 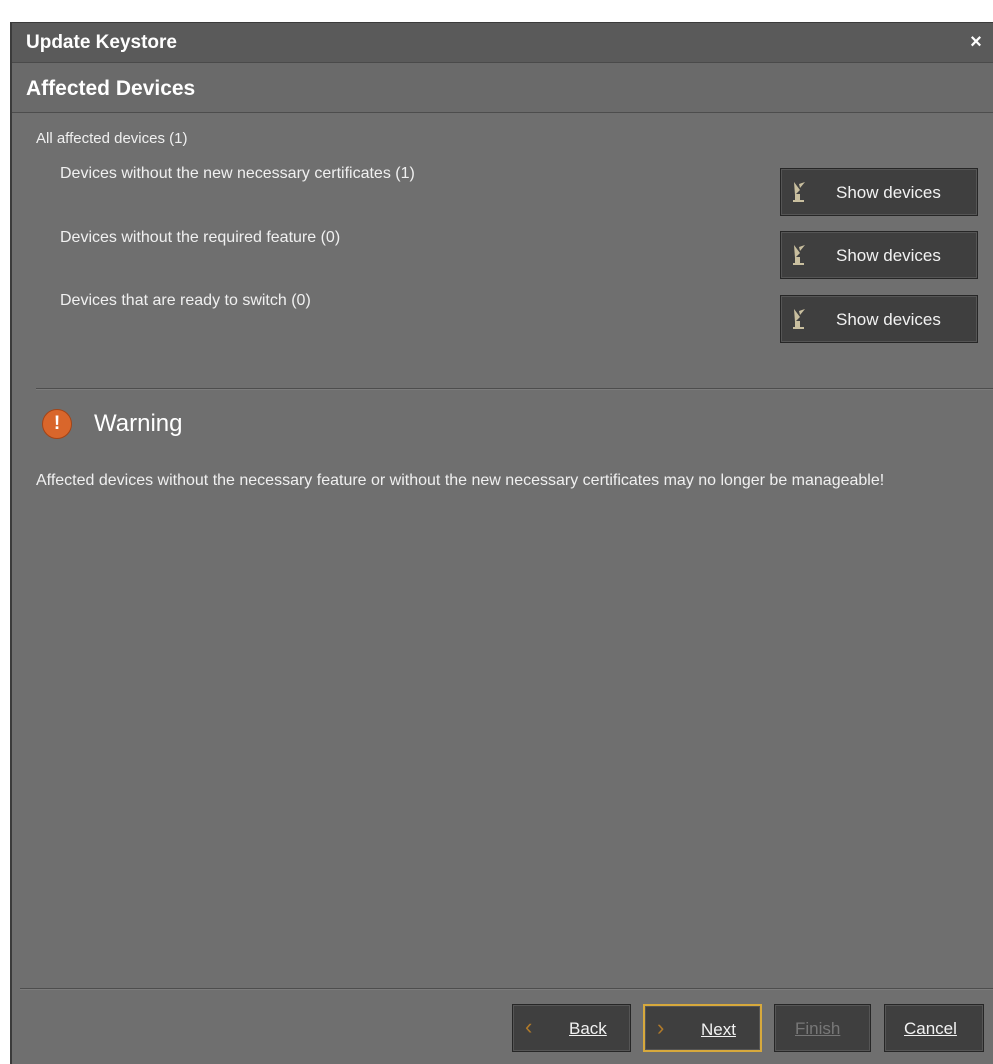 I want to click on group-label-missing-feature: Devices without the required feature (0), so click(x=200, y=237).